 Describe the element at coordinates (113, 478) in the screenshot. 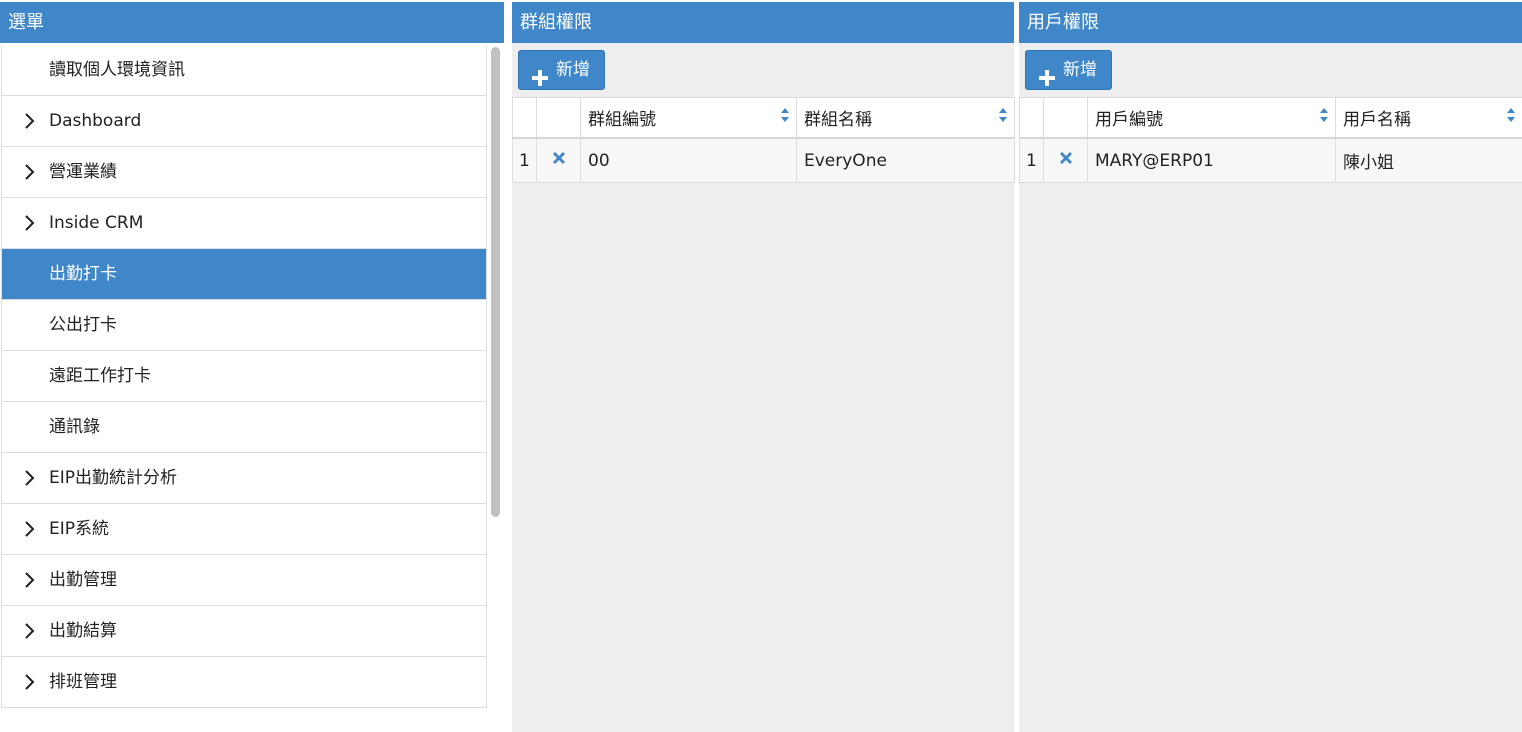

I see `menu-item-label: EIP出勤統計分析` at that location.